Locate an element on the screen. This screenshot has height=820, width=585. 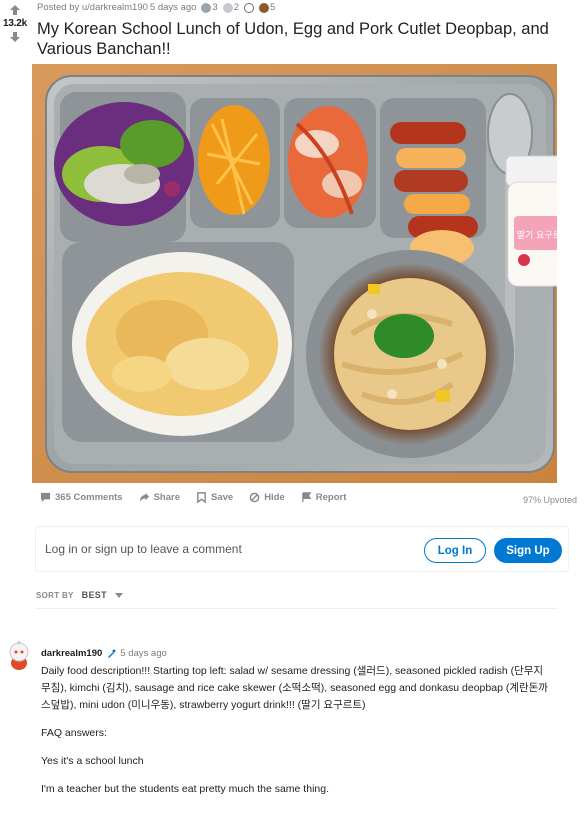
award-helpful: 2 is located at coordinates (230, 7).